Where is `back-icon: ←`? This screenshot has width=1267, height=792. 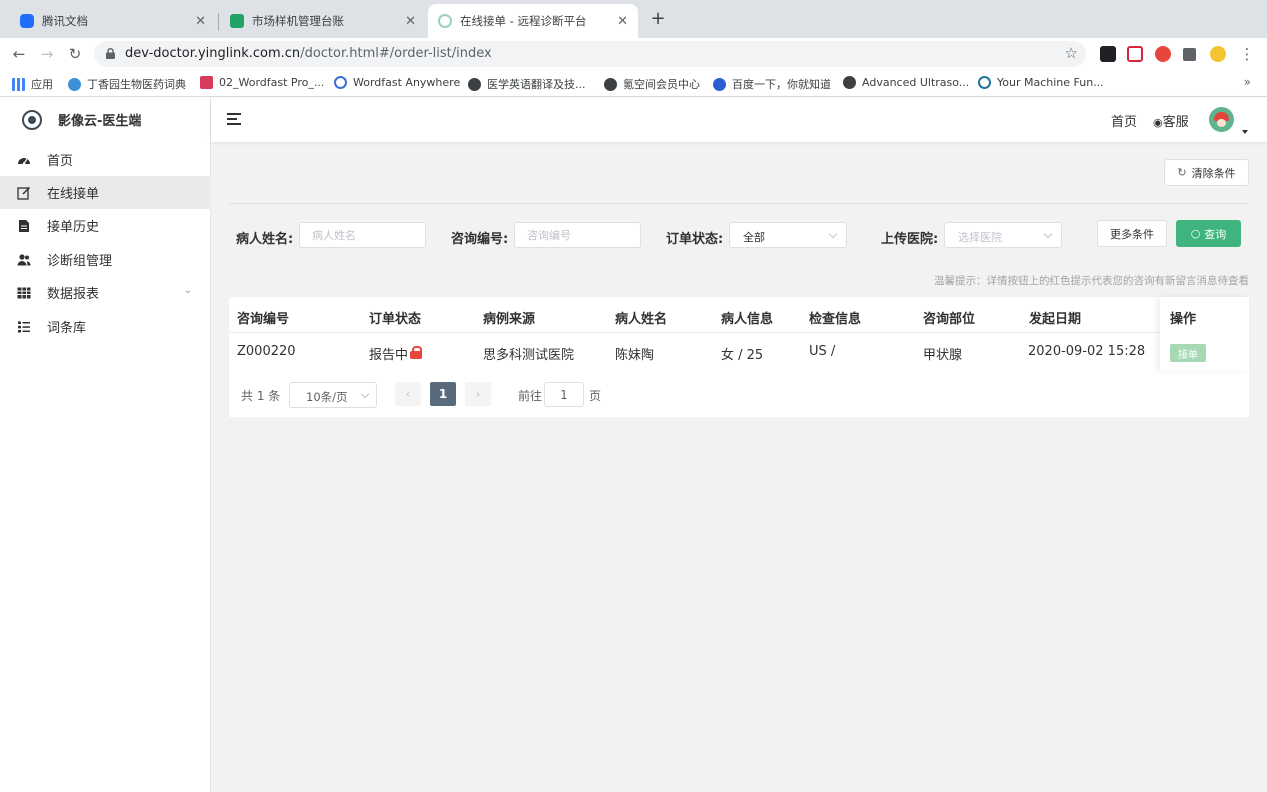 back-icon: ← is located at coordinates (19, 54).